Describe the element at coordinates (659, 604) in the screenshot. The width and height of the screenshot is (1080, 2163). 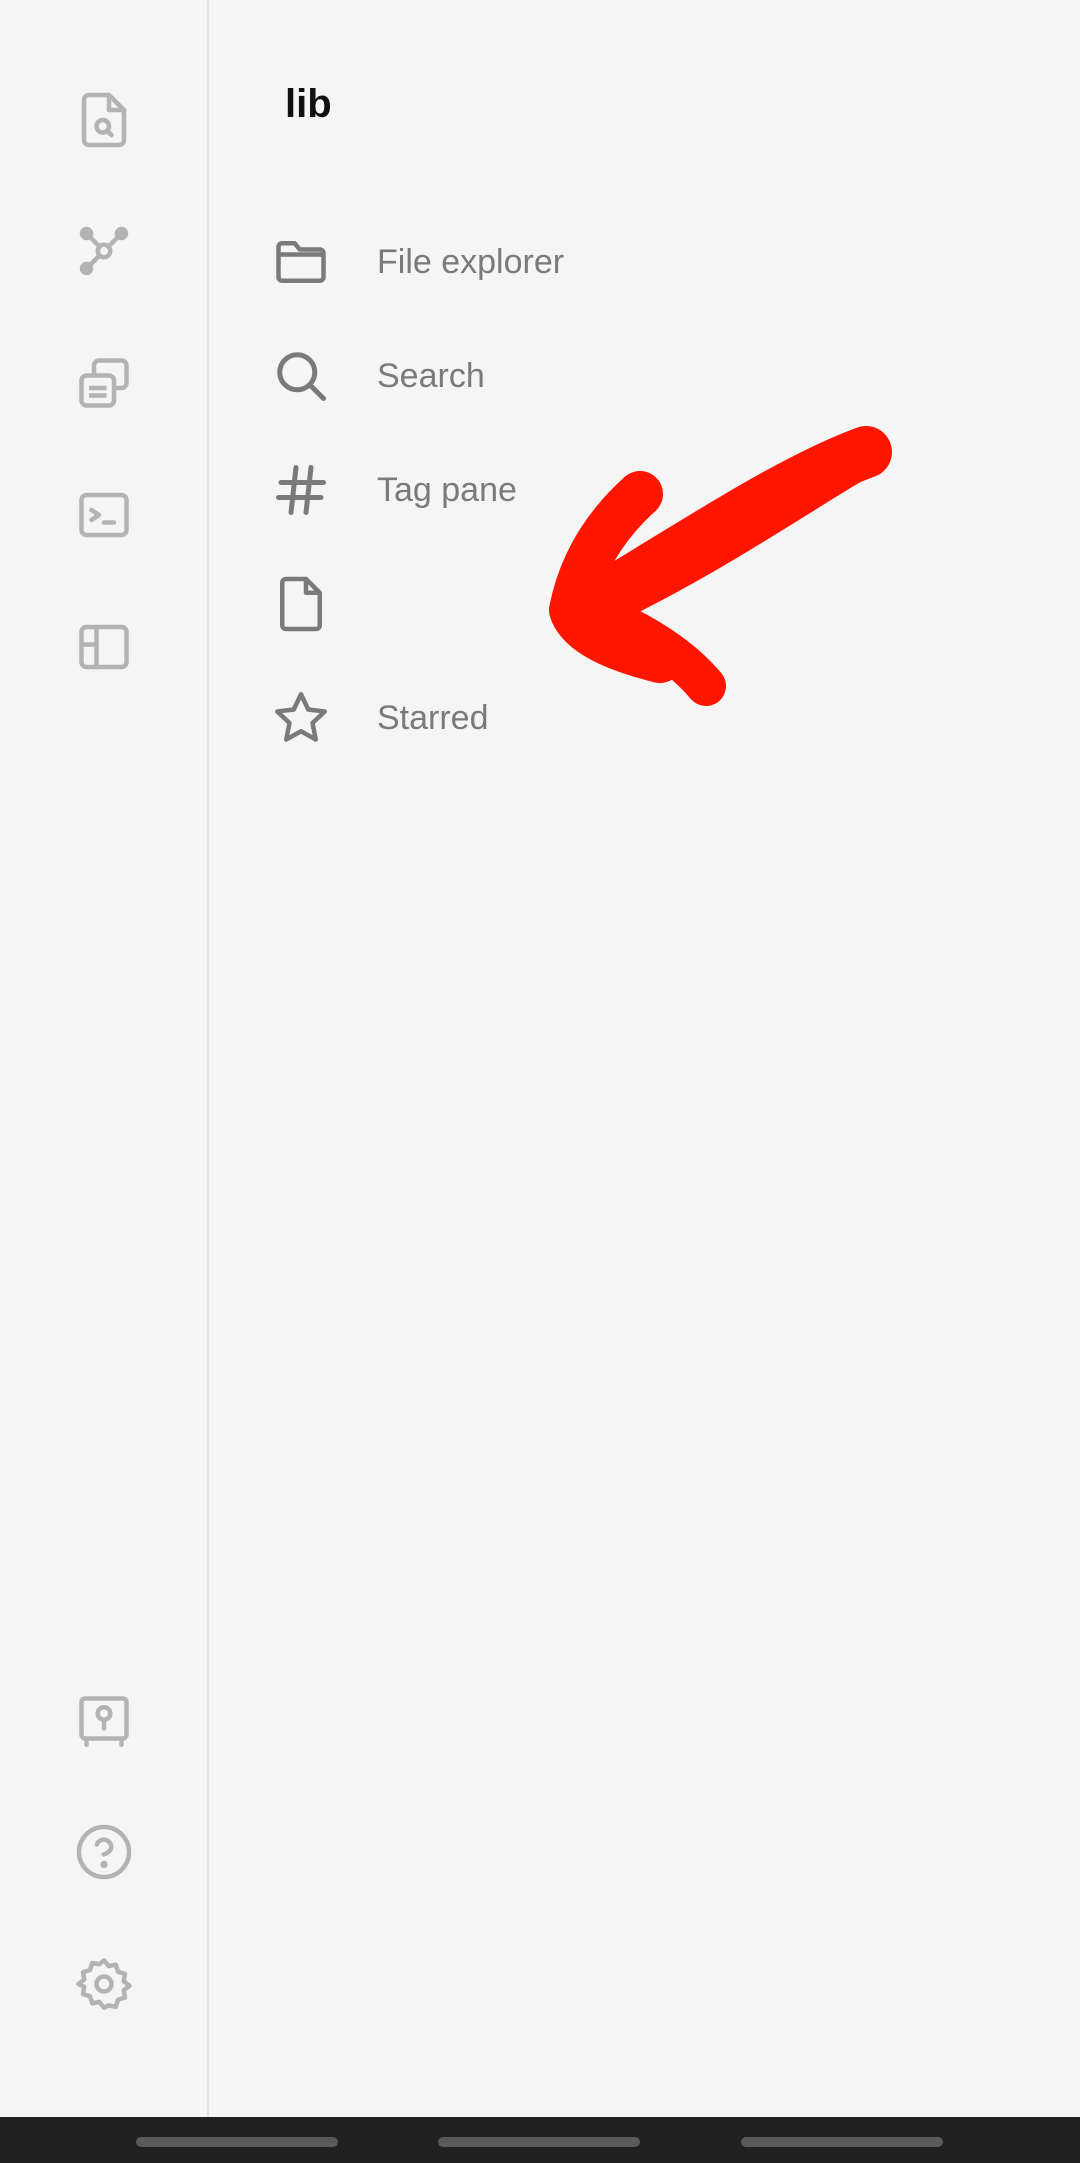
I see `pane-item-file` at that location.